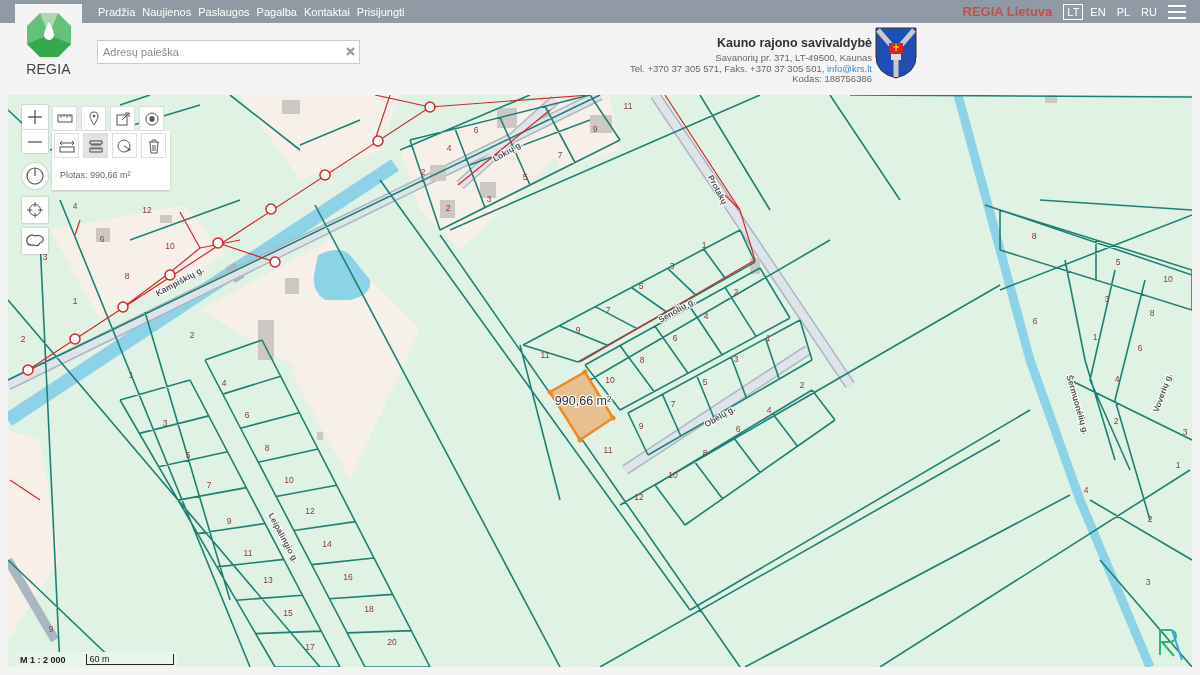 The width and height of the screenshot is (1200, 675). Describe the element at coordinates (326, 11) in the screenshot. I see `nav-link: Kontaktai` at that location.